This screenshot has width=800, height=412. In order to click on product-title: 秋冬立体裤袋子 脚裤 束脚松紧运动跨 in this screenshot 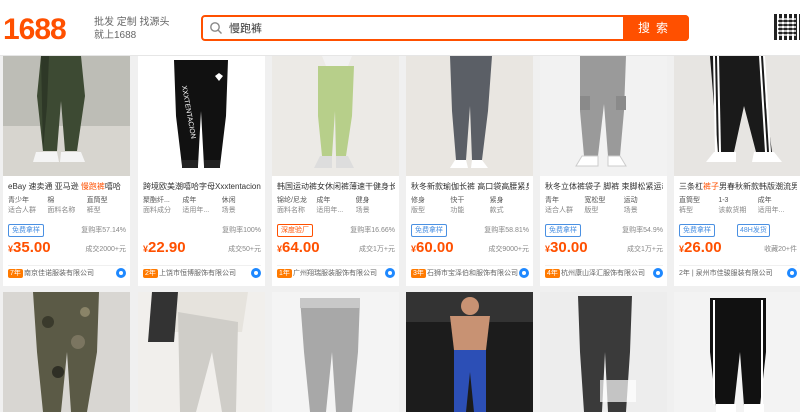, I will do `click(604, 186)`.